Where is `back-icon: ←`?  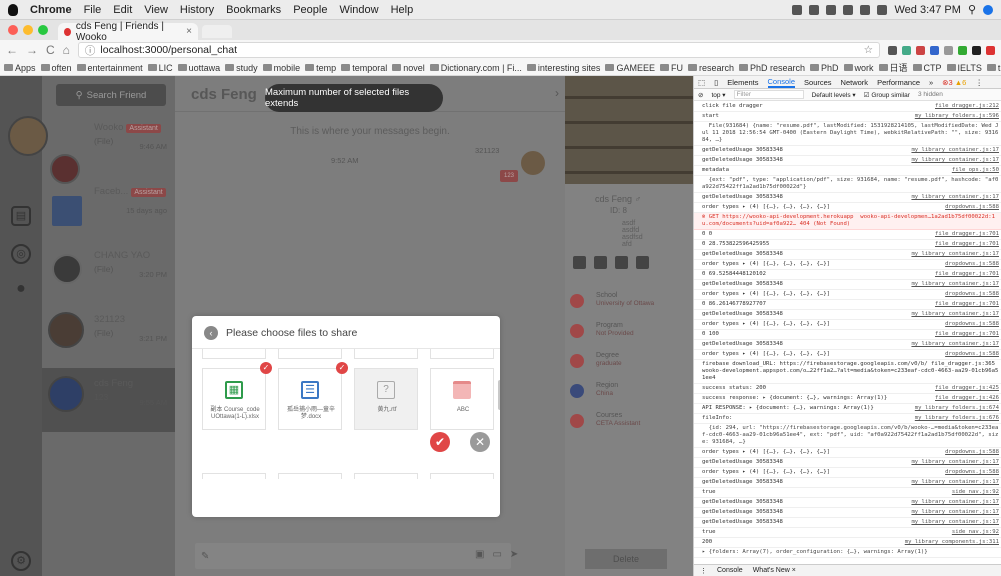
back-icon: ← is located at coordinates (12, 50).